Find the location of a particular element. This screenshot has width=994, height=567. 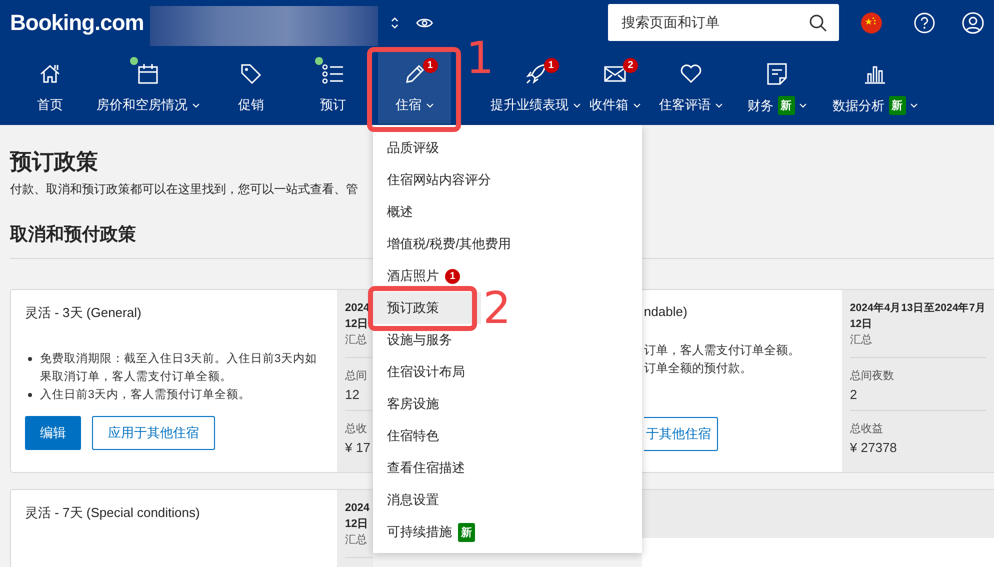

nav-label: 提升业绩表现 is located at coordinates (529, 105).